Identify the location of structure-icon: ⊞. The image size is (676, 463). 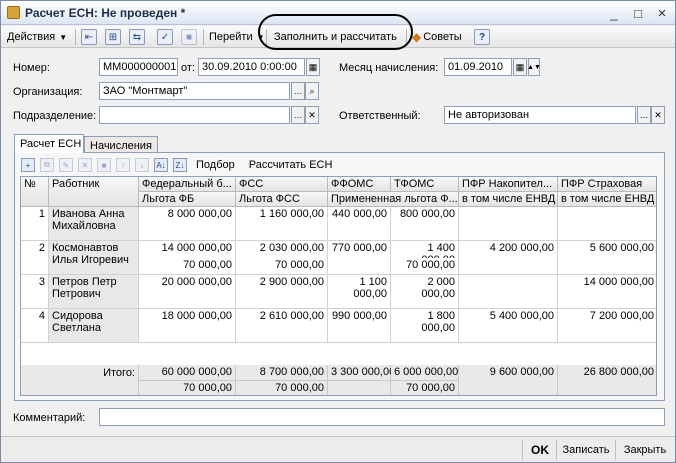
(113, 37).